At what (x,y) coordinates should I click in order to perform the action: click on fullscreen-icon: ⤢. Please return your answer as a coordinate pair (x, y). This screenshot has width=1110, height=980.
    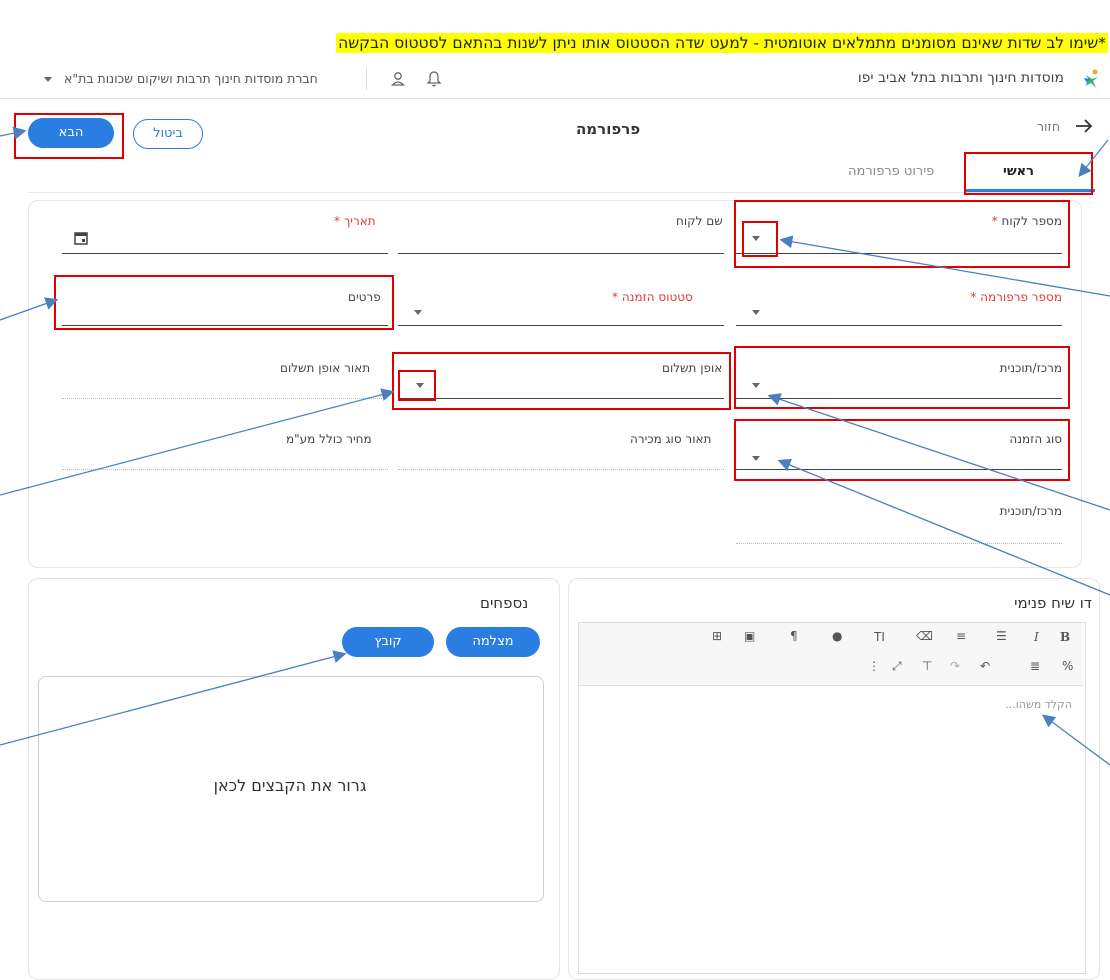
    Looking at the image, I should click on (897, 666).